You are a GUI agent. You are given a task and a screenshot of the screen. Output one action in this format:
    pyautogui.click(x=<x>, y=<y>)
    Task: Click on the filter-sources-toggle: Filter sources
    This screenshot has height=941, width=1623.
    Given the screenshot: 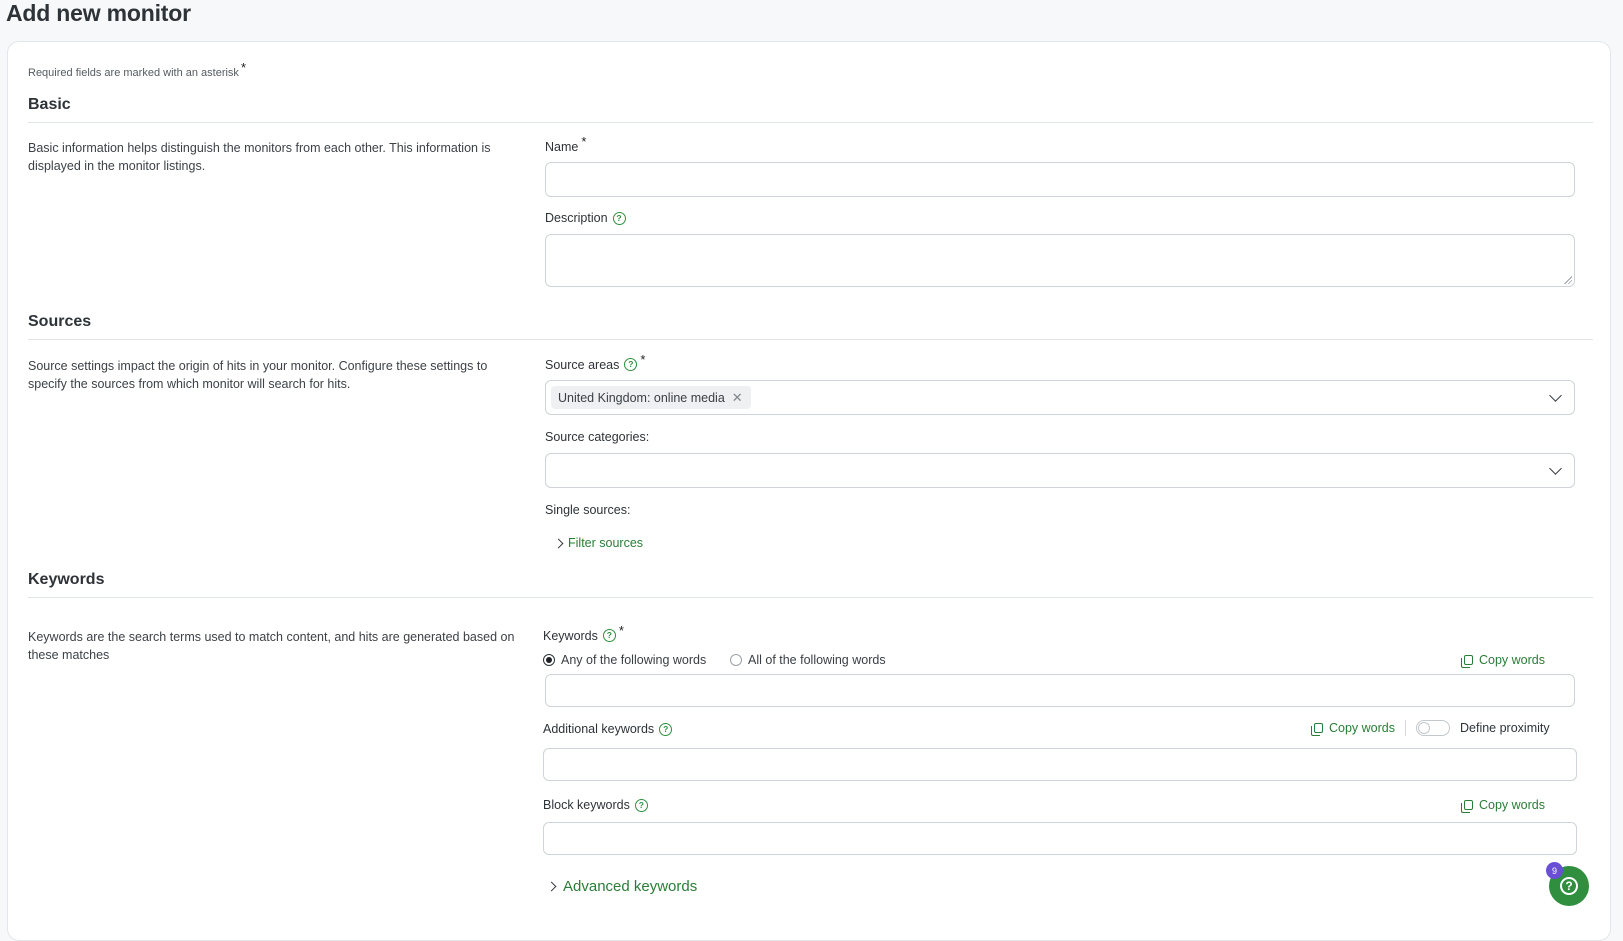 What is the action you would take?
    pyautogui.click(x=598, y=543)
    